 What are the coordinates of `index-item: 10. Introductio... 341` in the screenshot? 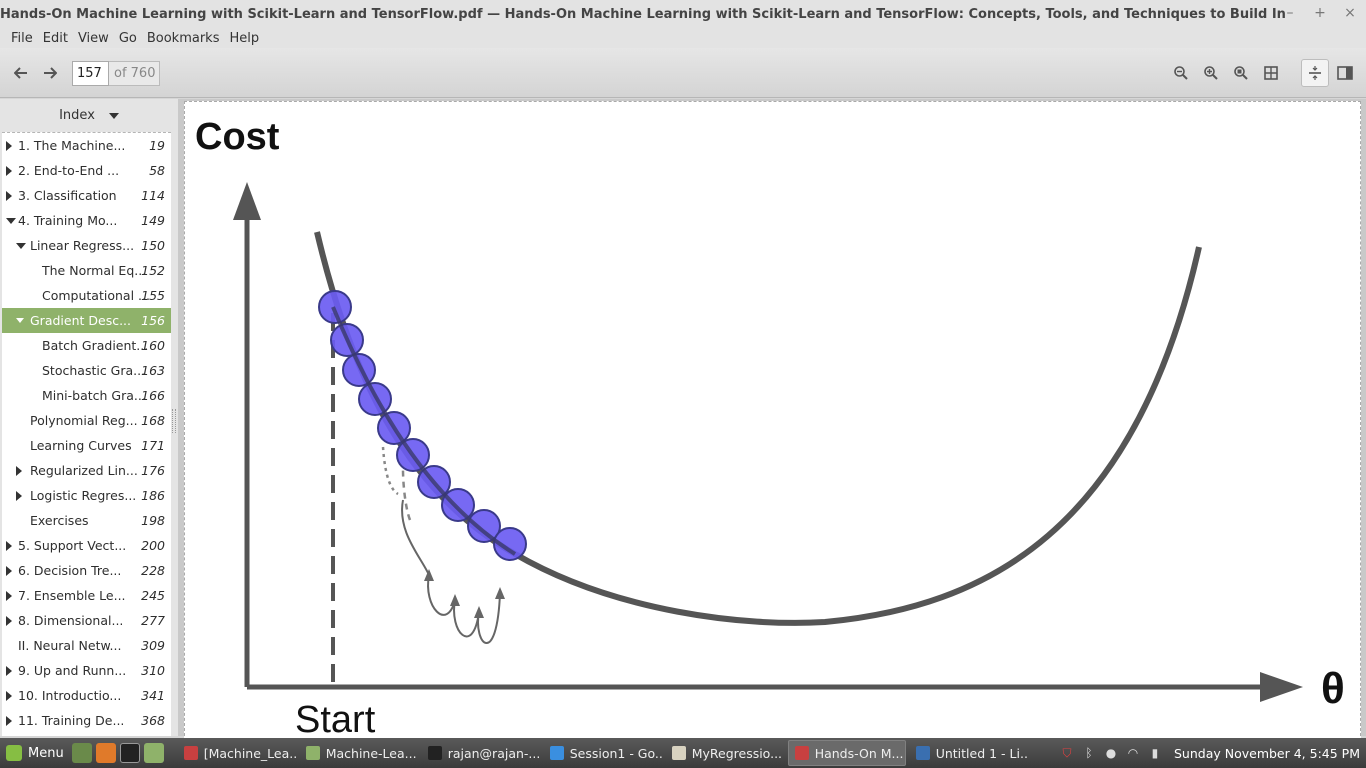 It's located at (86, 695).